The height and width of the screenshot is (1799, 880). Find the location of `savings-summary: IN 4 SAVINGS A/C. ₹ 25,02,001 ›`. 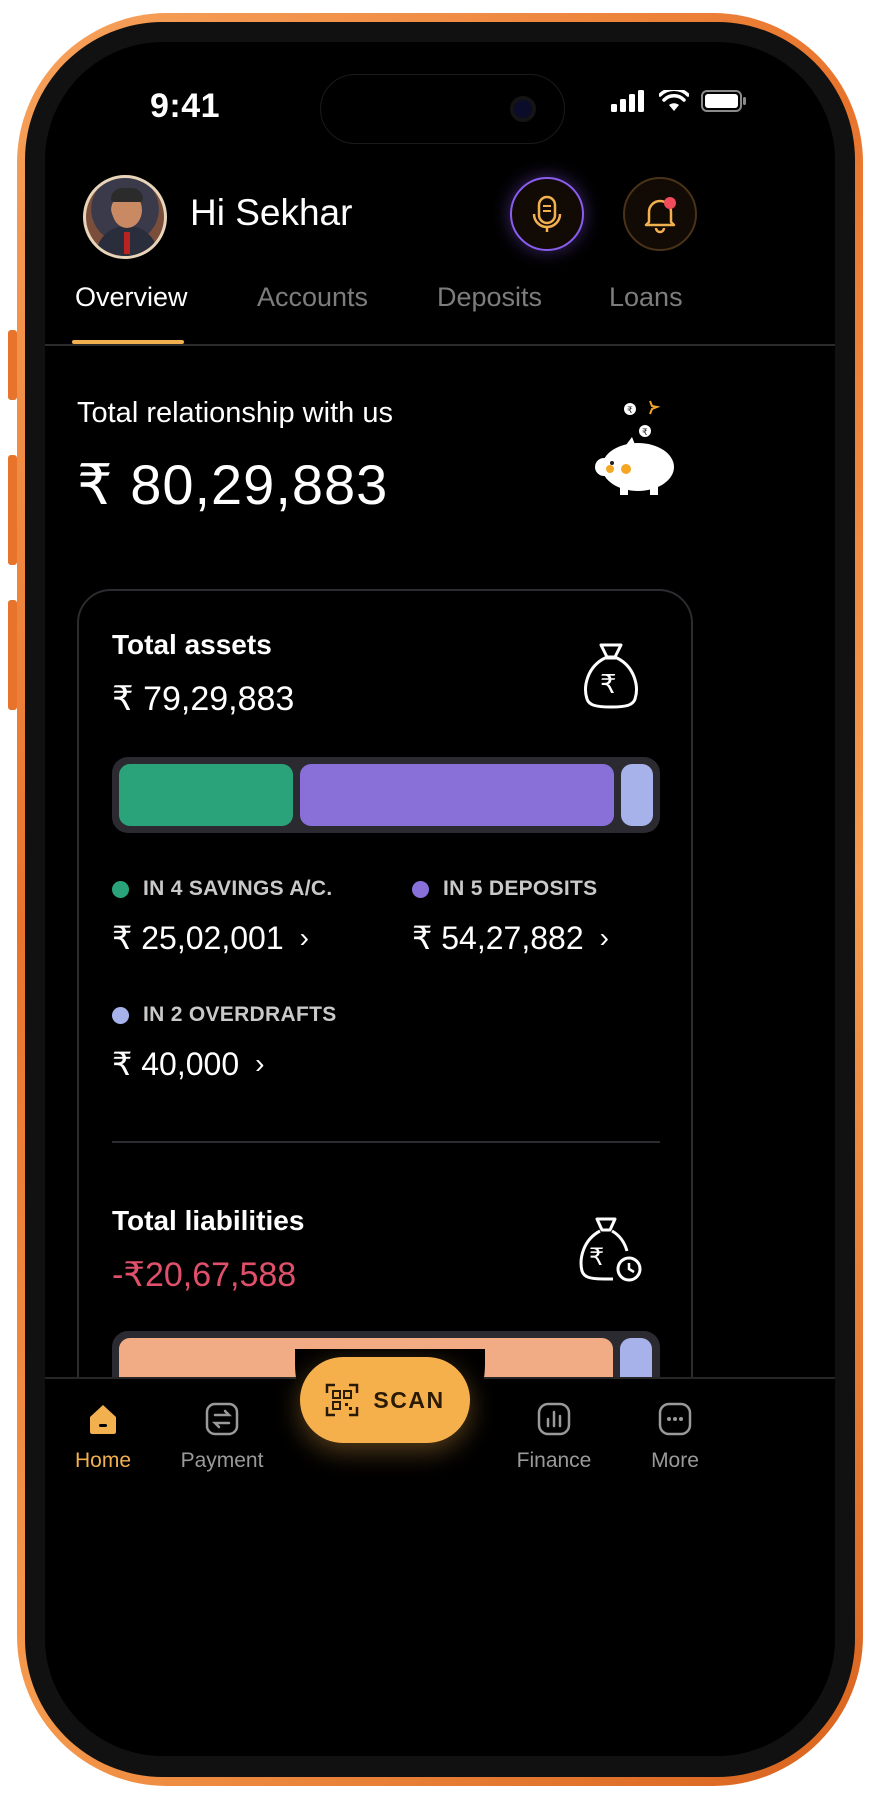

savings-summary: IN 4 SAVINGS A/C. ₹ 25,02,001 › is located at coordinates (222, 917).